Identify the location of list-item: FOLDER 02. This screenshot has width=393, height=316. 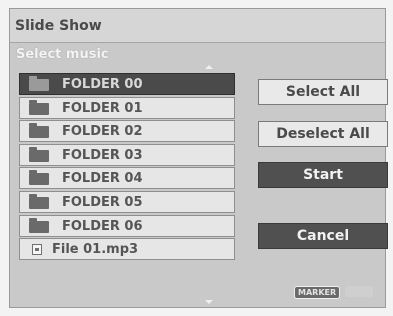
(127, 131).